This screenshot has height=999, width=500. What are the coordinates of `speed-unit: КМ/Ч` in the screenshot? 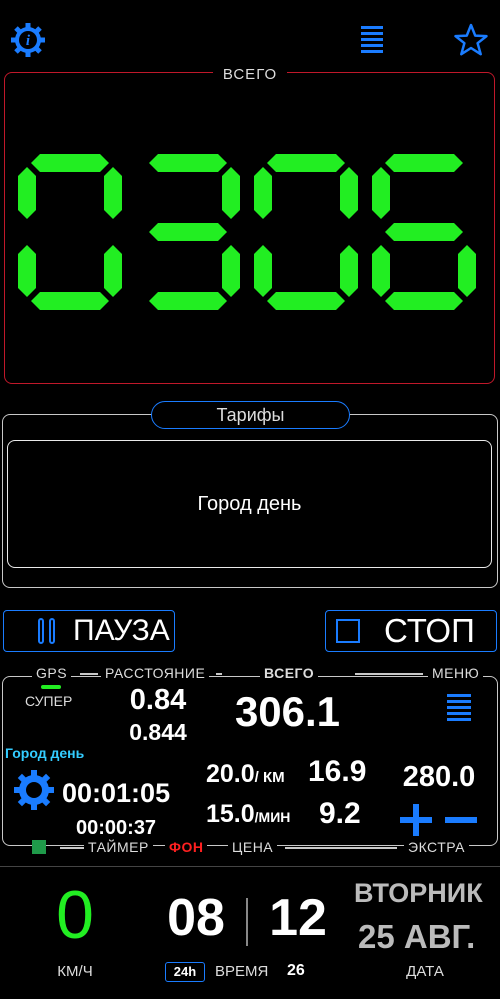 It's located at (75, 971).